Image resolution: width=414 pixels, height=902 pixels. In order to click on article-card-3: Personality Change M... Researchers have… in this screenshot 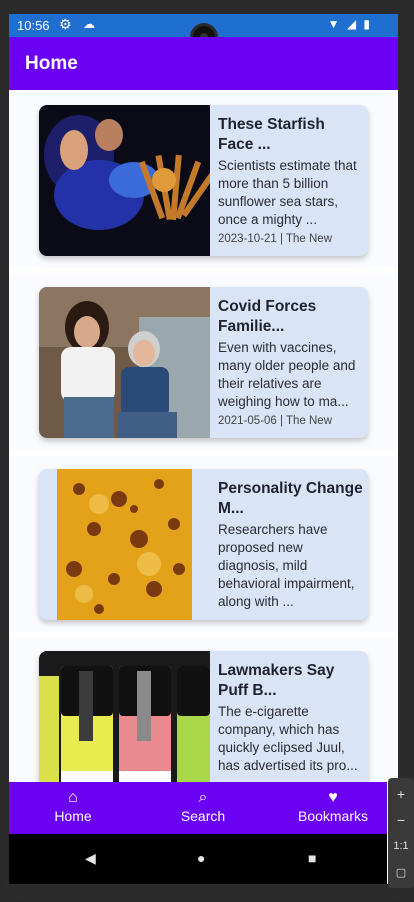, I will do `click(203, 544)`.